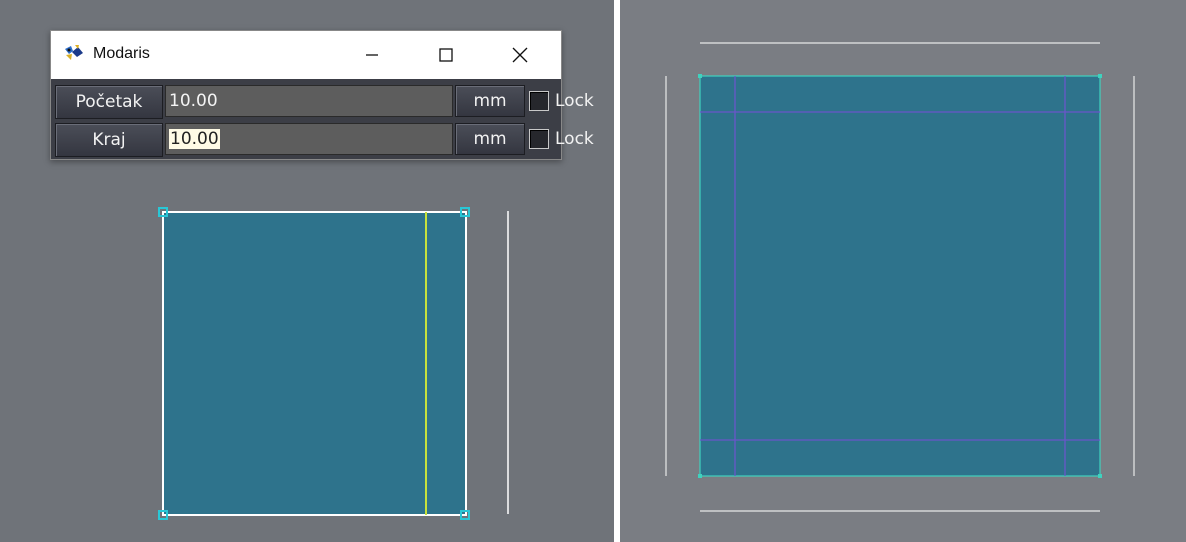 This screenshot has height=542, width=1186. I want to click on maximize-icon, so click(446, 55).